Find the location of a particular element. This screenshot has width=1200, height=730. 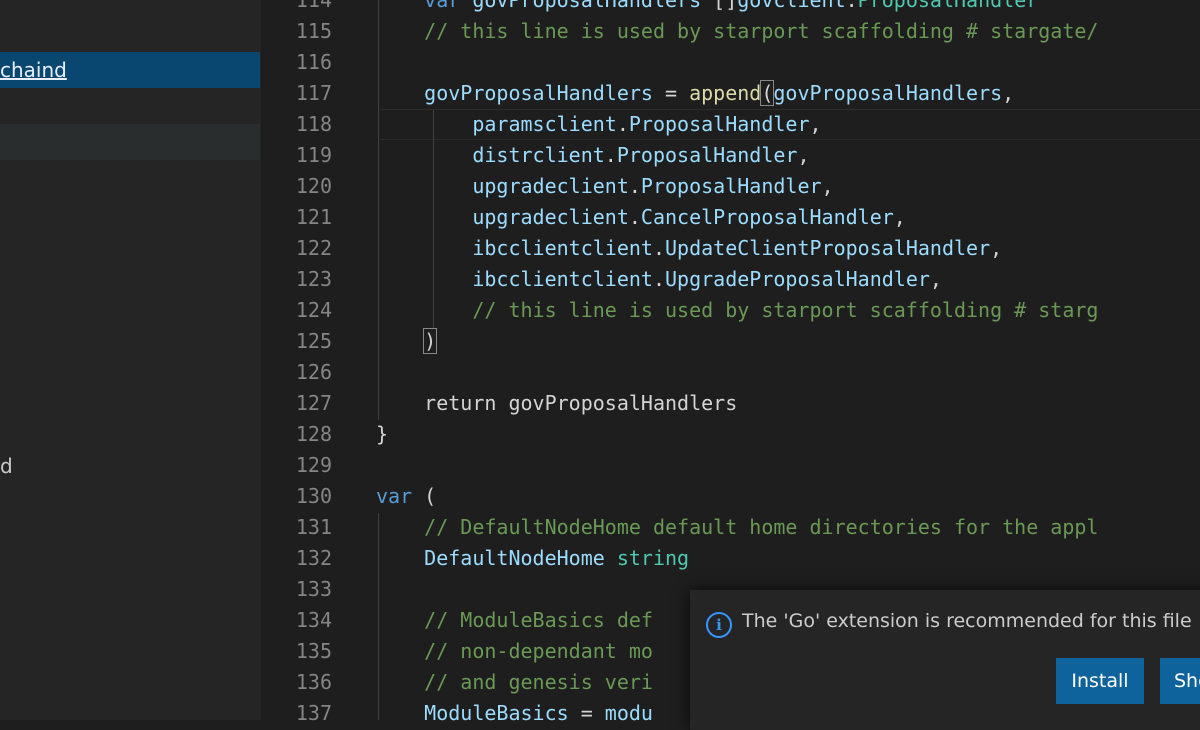

line-number: 132 is located at coordinates (313, 558).